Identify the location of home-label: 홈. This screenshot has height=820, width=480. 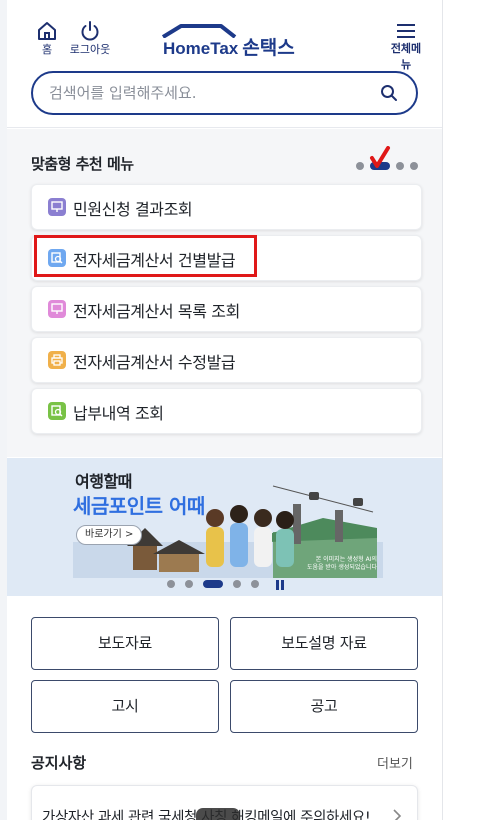
(47, 49).